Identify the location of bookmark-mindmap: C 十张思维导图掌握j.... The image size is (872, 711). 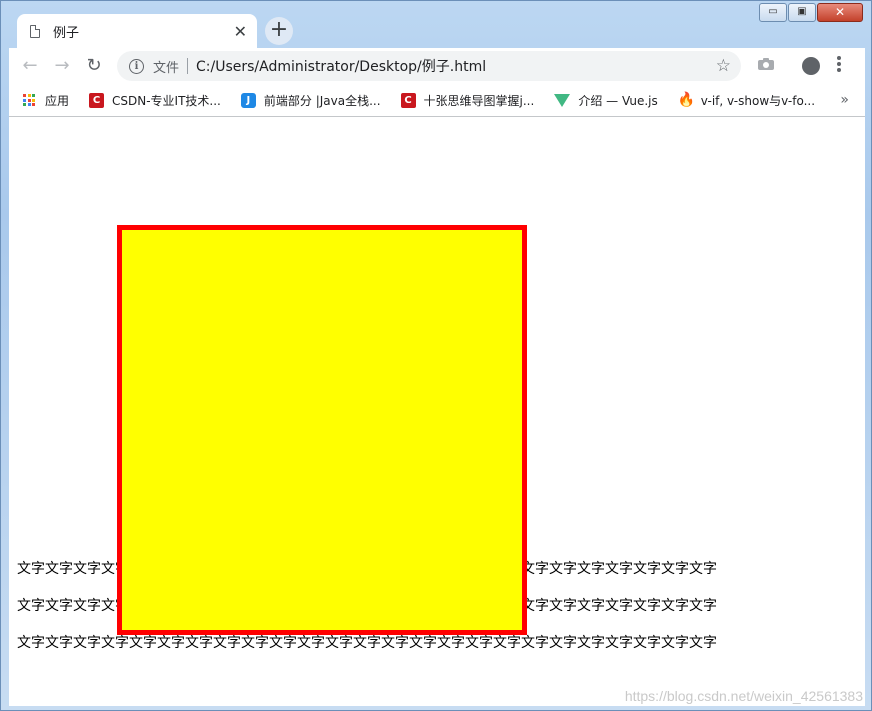
(467, 100).